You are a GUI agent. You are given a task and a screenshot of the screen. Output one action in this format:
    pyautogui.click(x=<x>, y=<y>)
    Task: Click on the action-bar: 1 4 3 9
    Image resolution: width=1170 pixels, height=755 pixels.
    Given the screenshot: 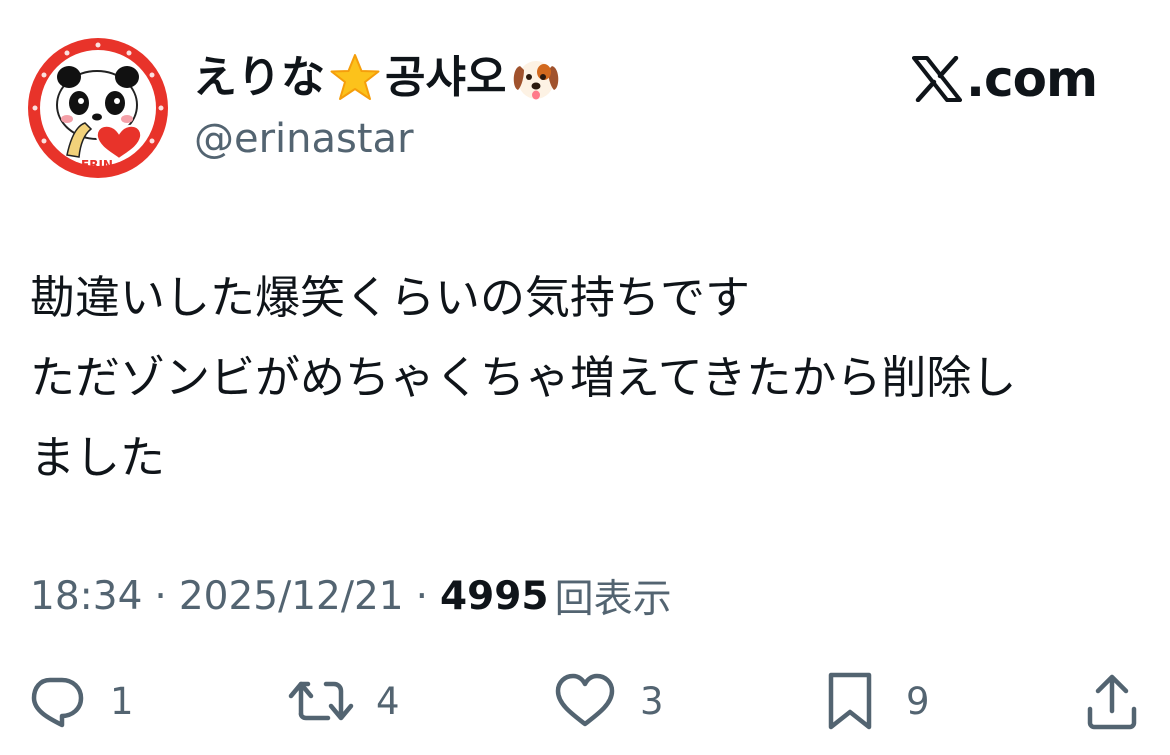 What is the action you would take?
    pyautogui.click(x=585, y=701)
    